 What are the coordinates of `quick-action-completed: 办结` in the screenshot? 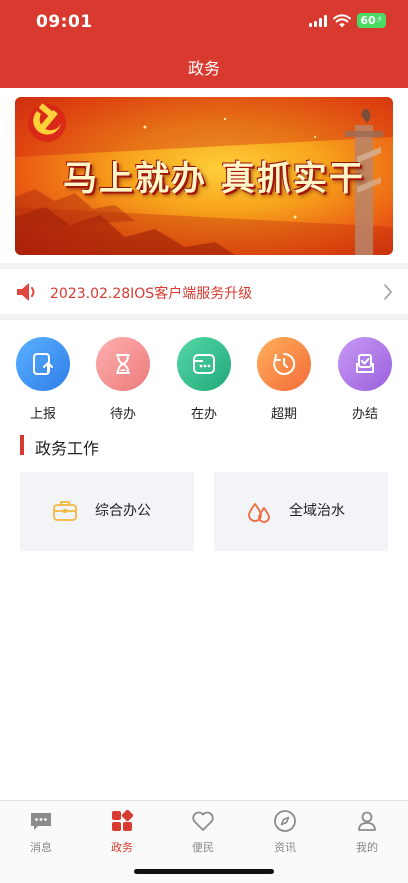 It's located at (365, 379).